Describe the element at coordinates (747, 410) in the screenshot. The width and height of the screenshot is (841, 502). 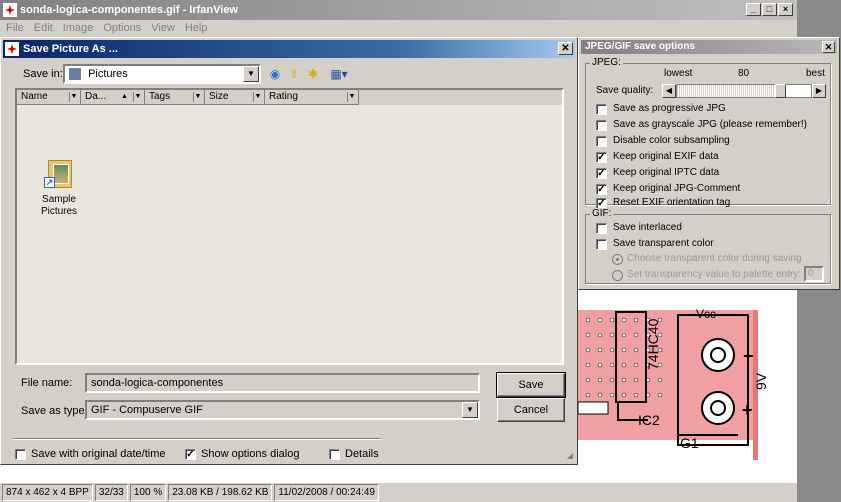
I see `pcb-plus-label: +` at that location.